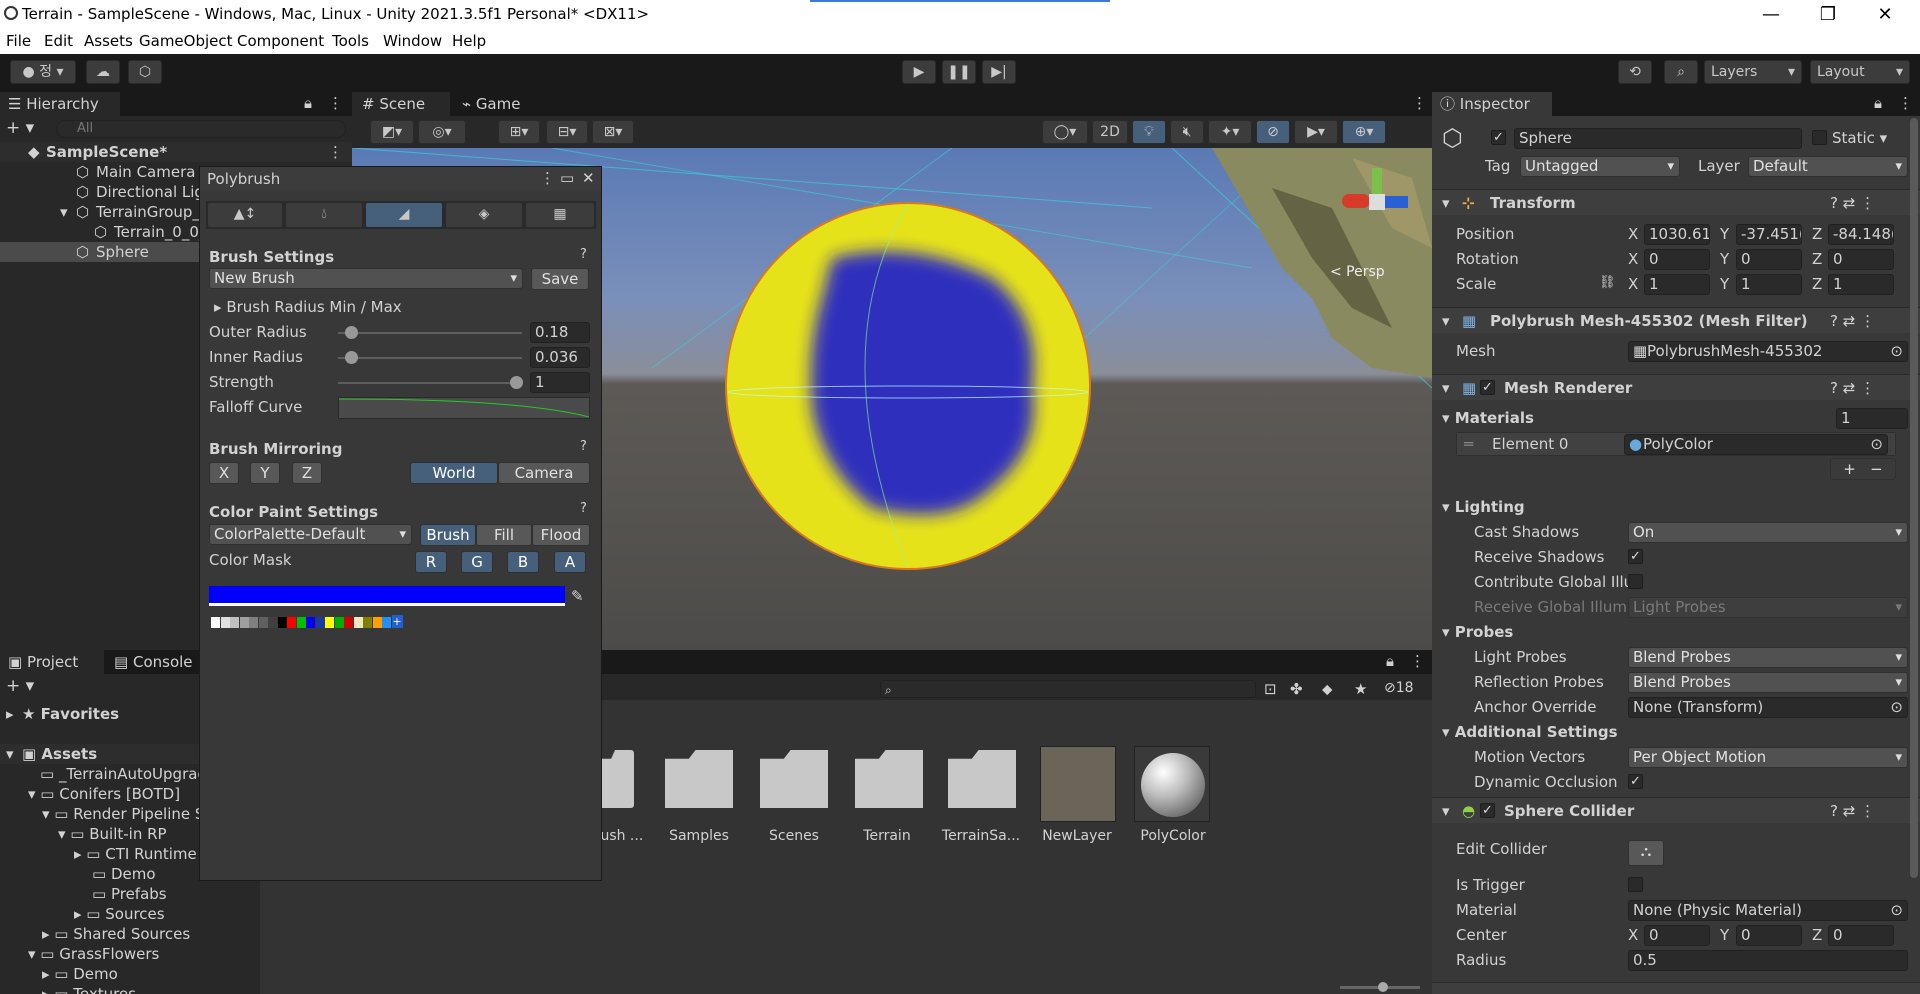 The height and width of the screenshot is (994, 1920). Describe the element at coordinates (280, 41) in the screenshot. I see `menu-component: Component` at that location.